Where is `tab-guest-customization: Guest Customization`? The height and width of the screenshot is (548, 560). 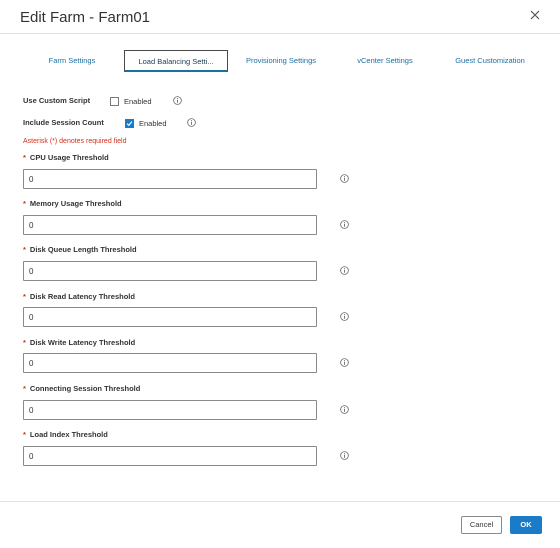
tab-guest-customization: Guest Customization is located at coordinates (490, 61).